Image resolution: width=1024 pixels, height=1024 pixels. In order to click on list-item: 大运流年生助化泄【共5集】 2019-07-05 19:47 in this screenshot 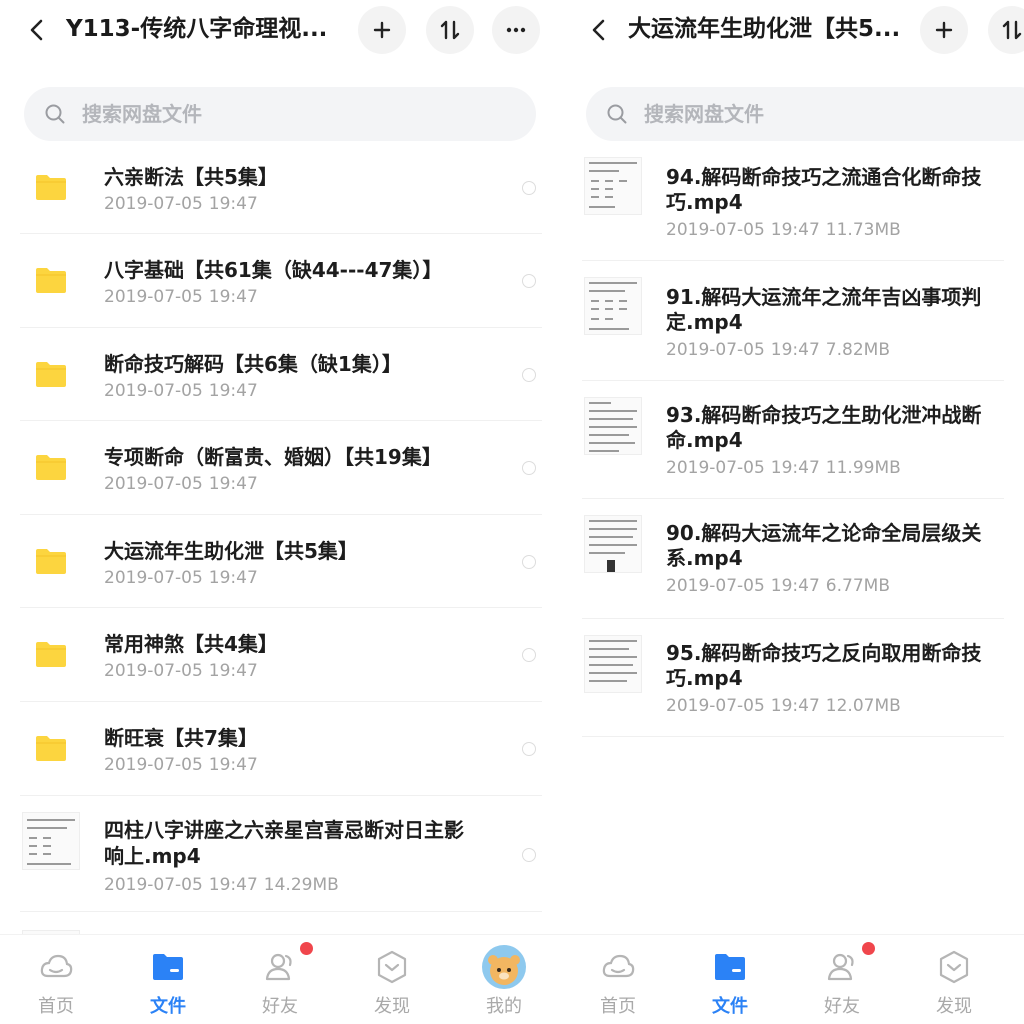, I will do `click(281, 561)`.